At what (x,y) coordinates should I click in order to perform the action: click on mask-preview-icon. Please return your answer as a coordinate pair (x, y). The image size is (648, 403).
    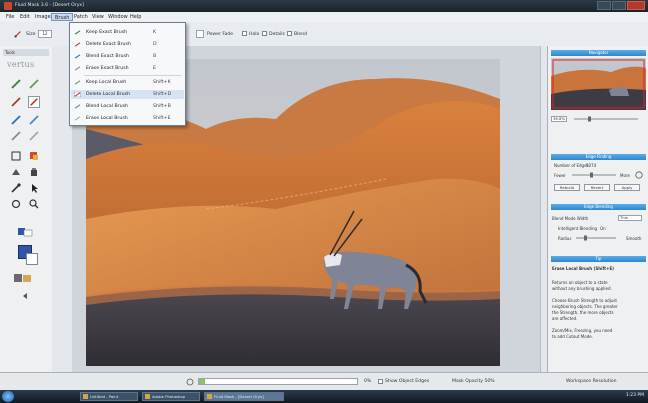
    Looking at the image, I should click on (24, 278).